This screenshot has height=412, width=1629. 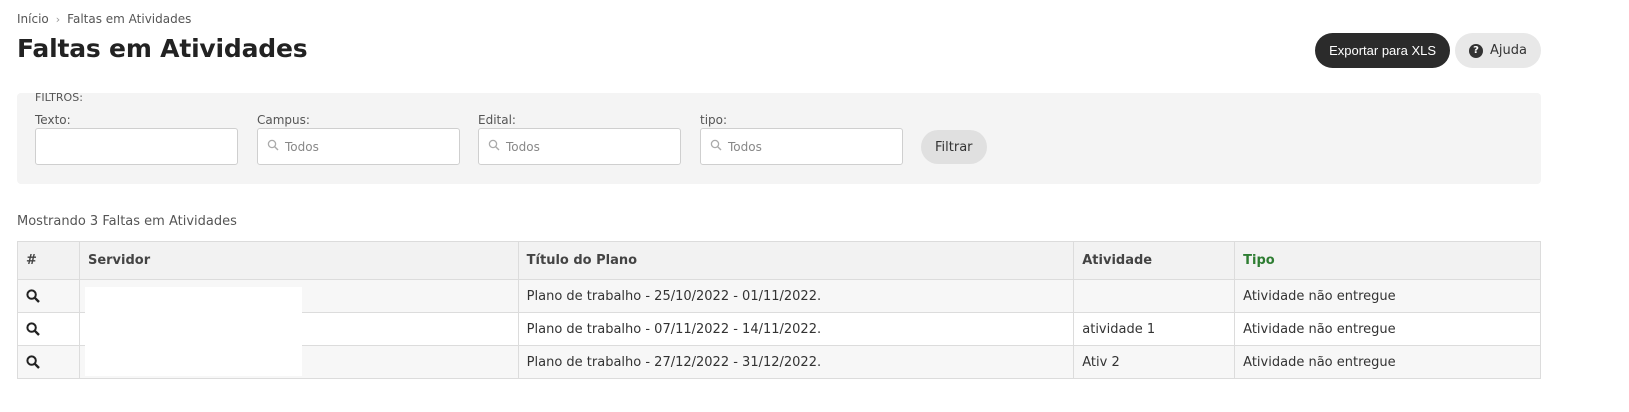 I want to click on filter-edital: Edital: Todos, so click(x=579, y=139).